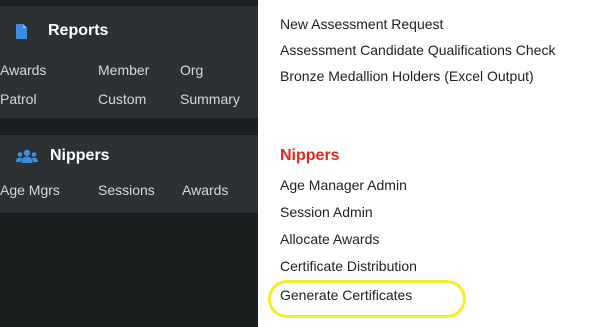 The image size is (612, 327). Describe the element at coordinates (329, 239) in the screenshot. I see `link-allocate-awards: Allocate Awards` at that location.